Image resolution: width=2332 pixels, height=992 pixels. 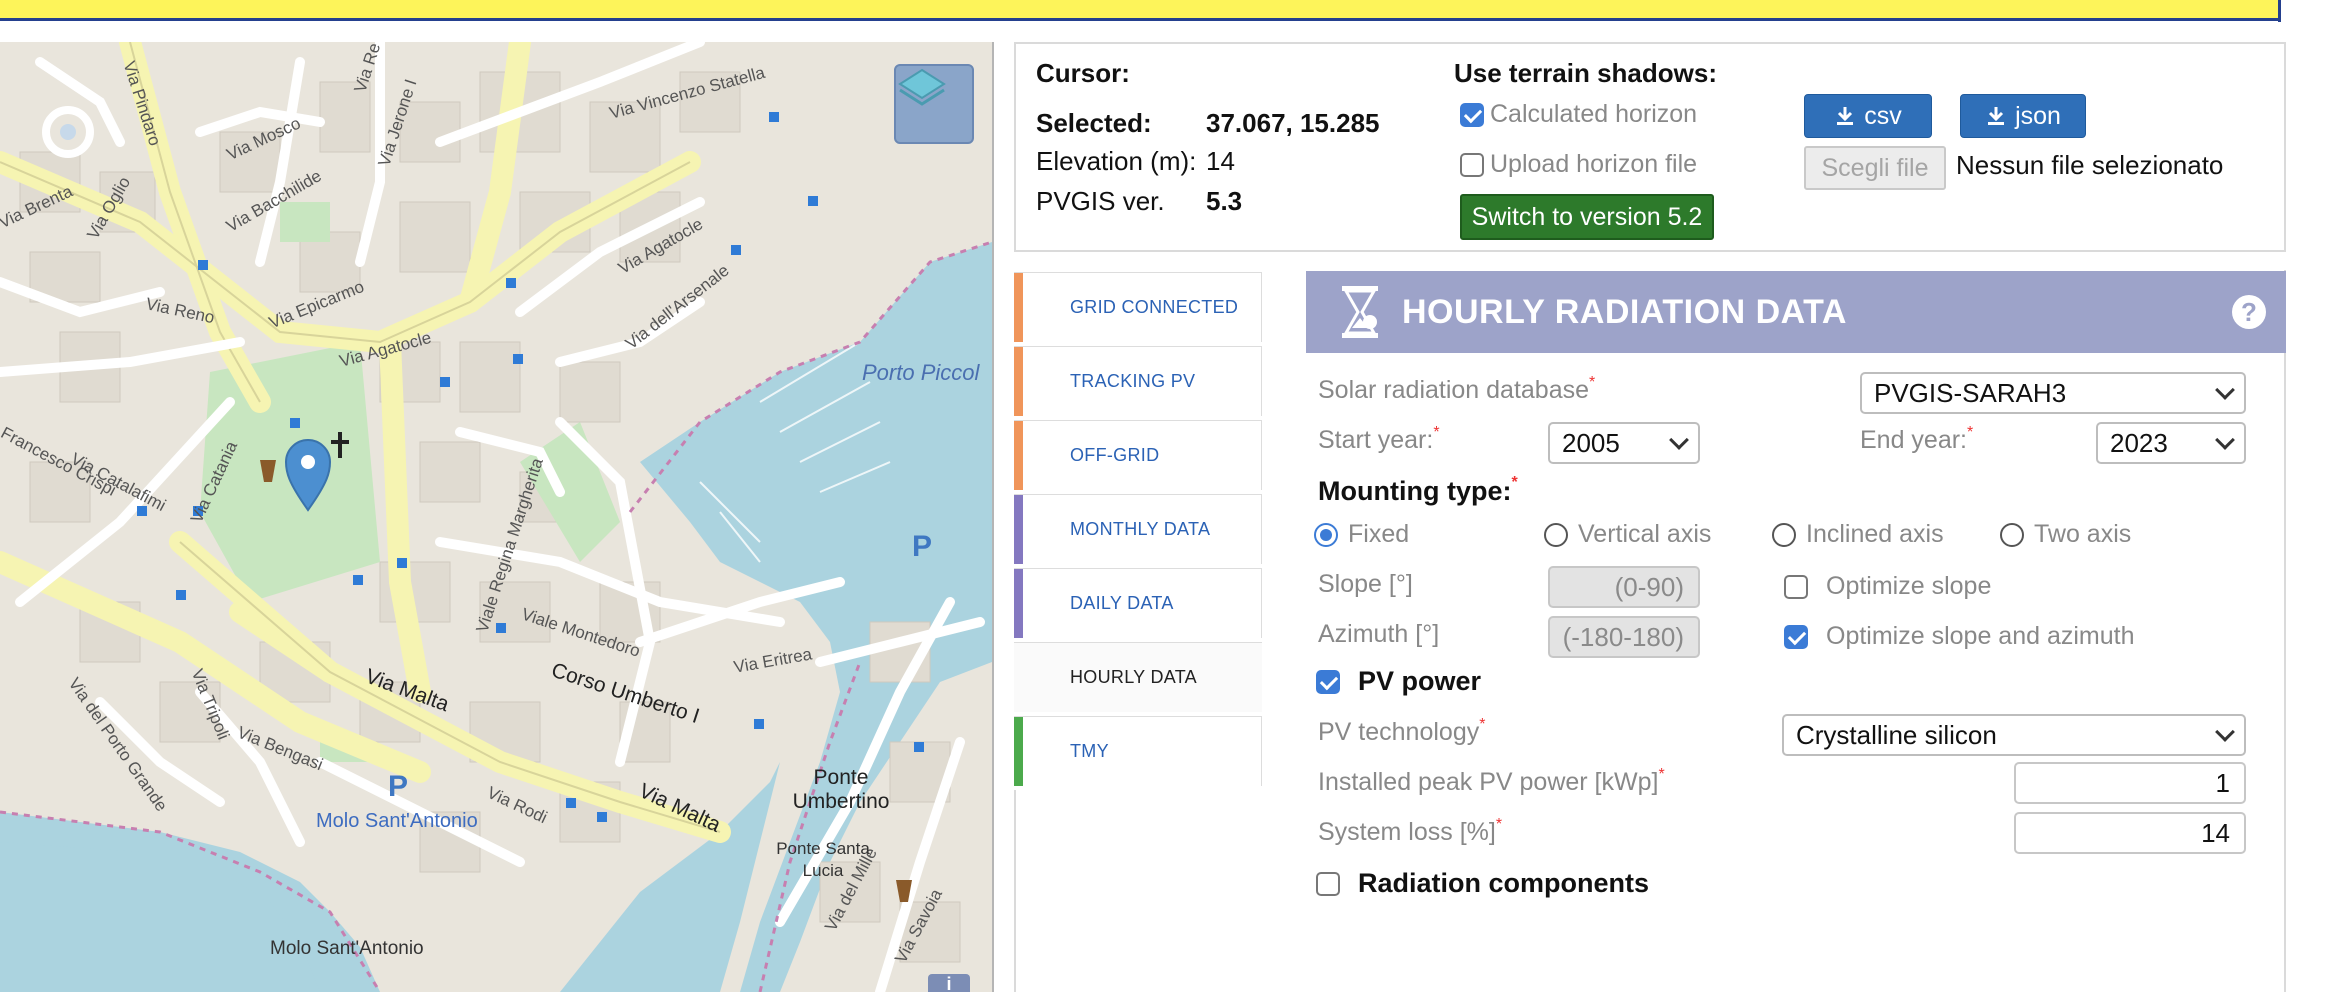 What do you see at coordinates (1138, 529) in the screenshot?
I see `tab-monthly-data: MONTHLY DATA` at bounding box center [1138, 529].